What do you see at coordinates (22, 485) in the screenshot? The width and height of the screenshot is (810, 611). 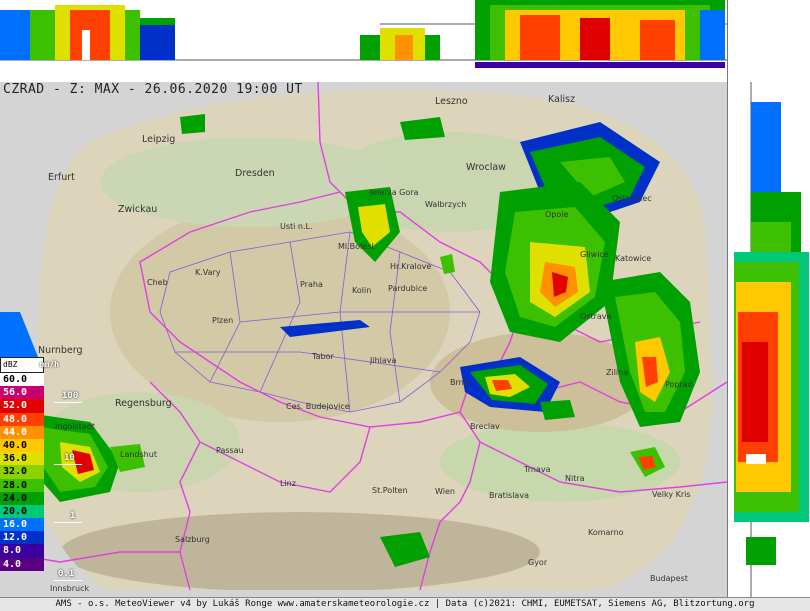 I see `legend-row: 28.0` at bounding box center [22, 485].